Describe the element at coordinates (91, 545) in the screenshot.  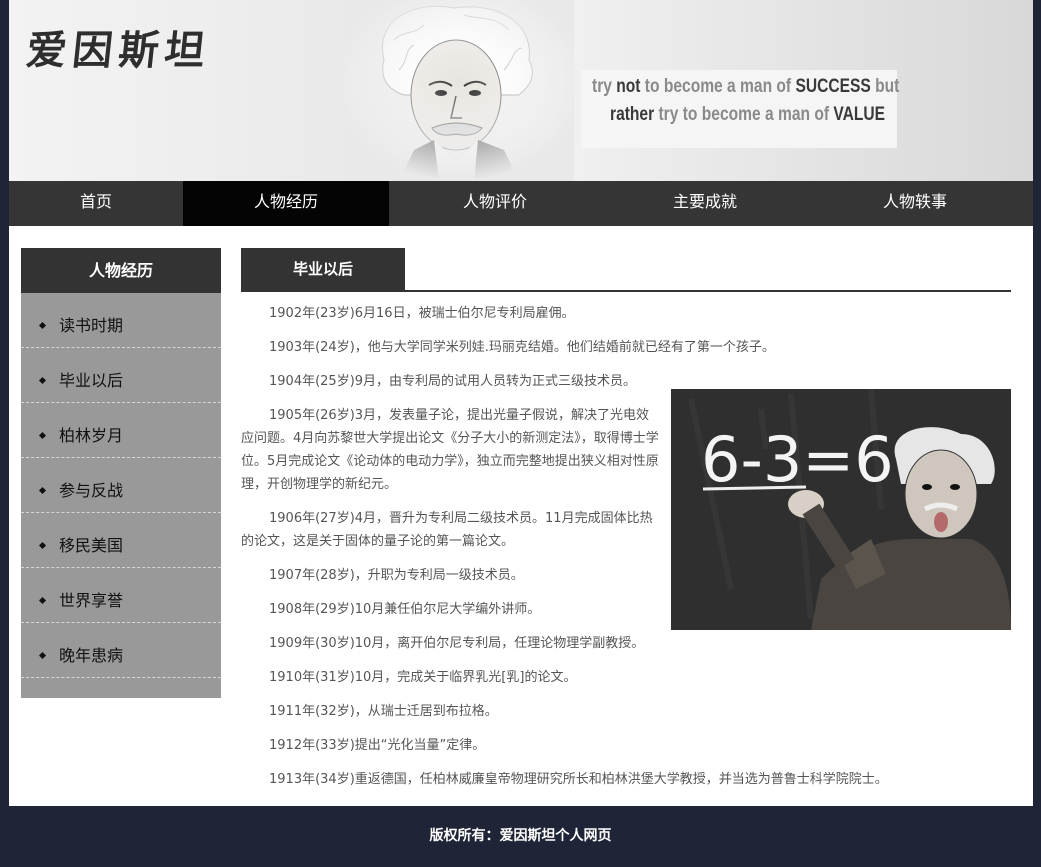
I see `sidebar-item-label: 移民美国` at that location.